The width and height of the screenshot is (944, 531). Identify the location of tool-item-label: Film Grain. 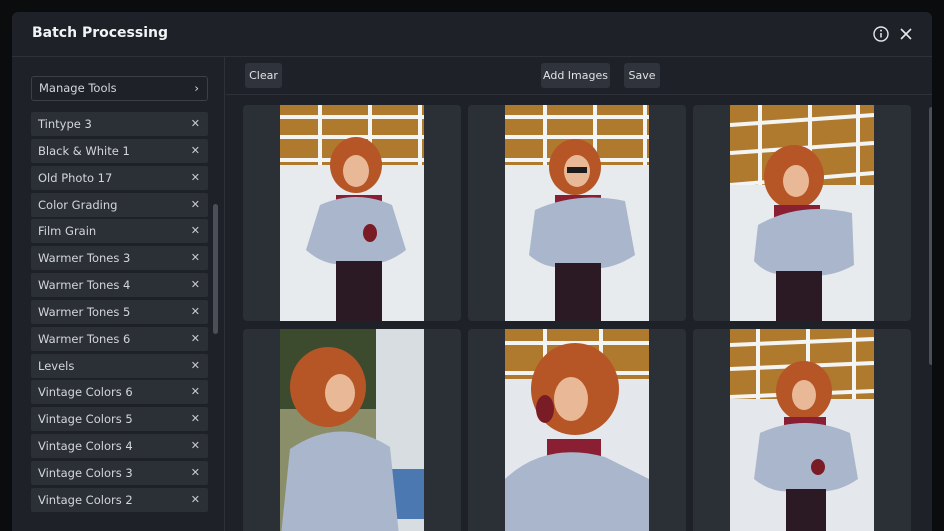
(67, 231).